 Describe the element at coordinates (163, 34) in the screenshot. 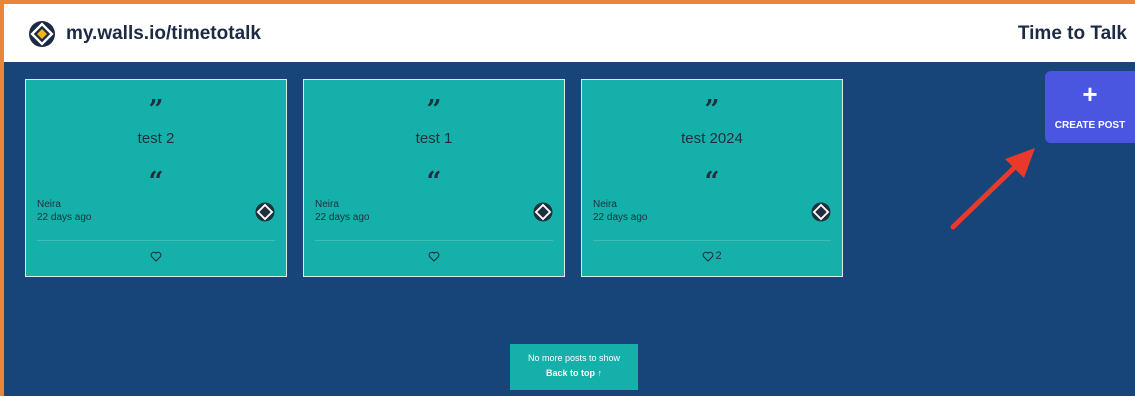

I see `site-url: my.walls.io/timetotalk` at that location.